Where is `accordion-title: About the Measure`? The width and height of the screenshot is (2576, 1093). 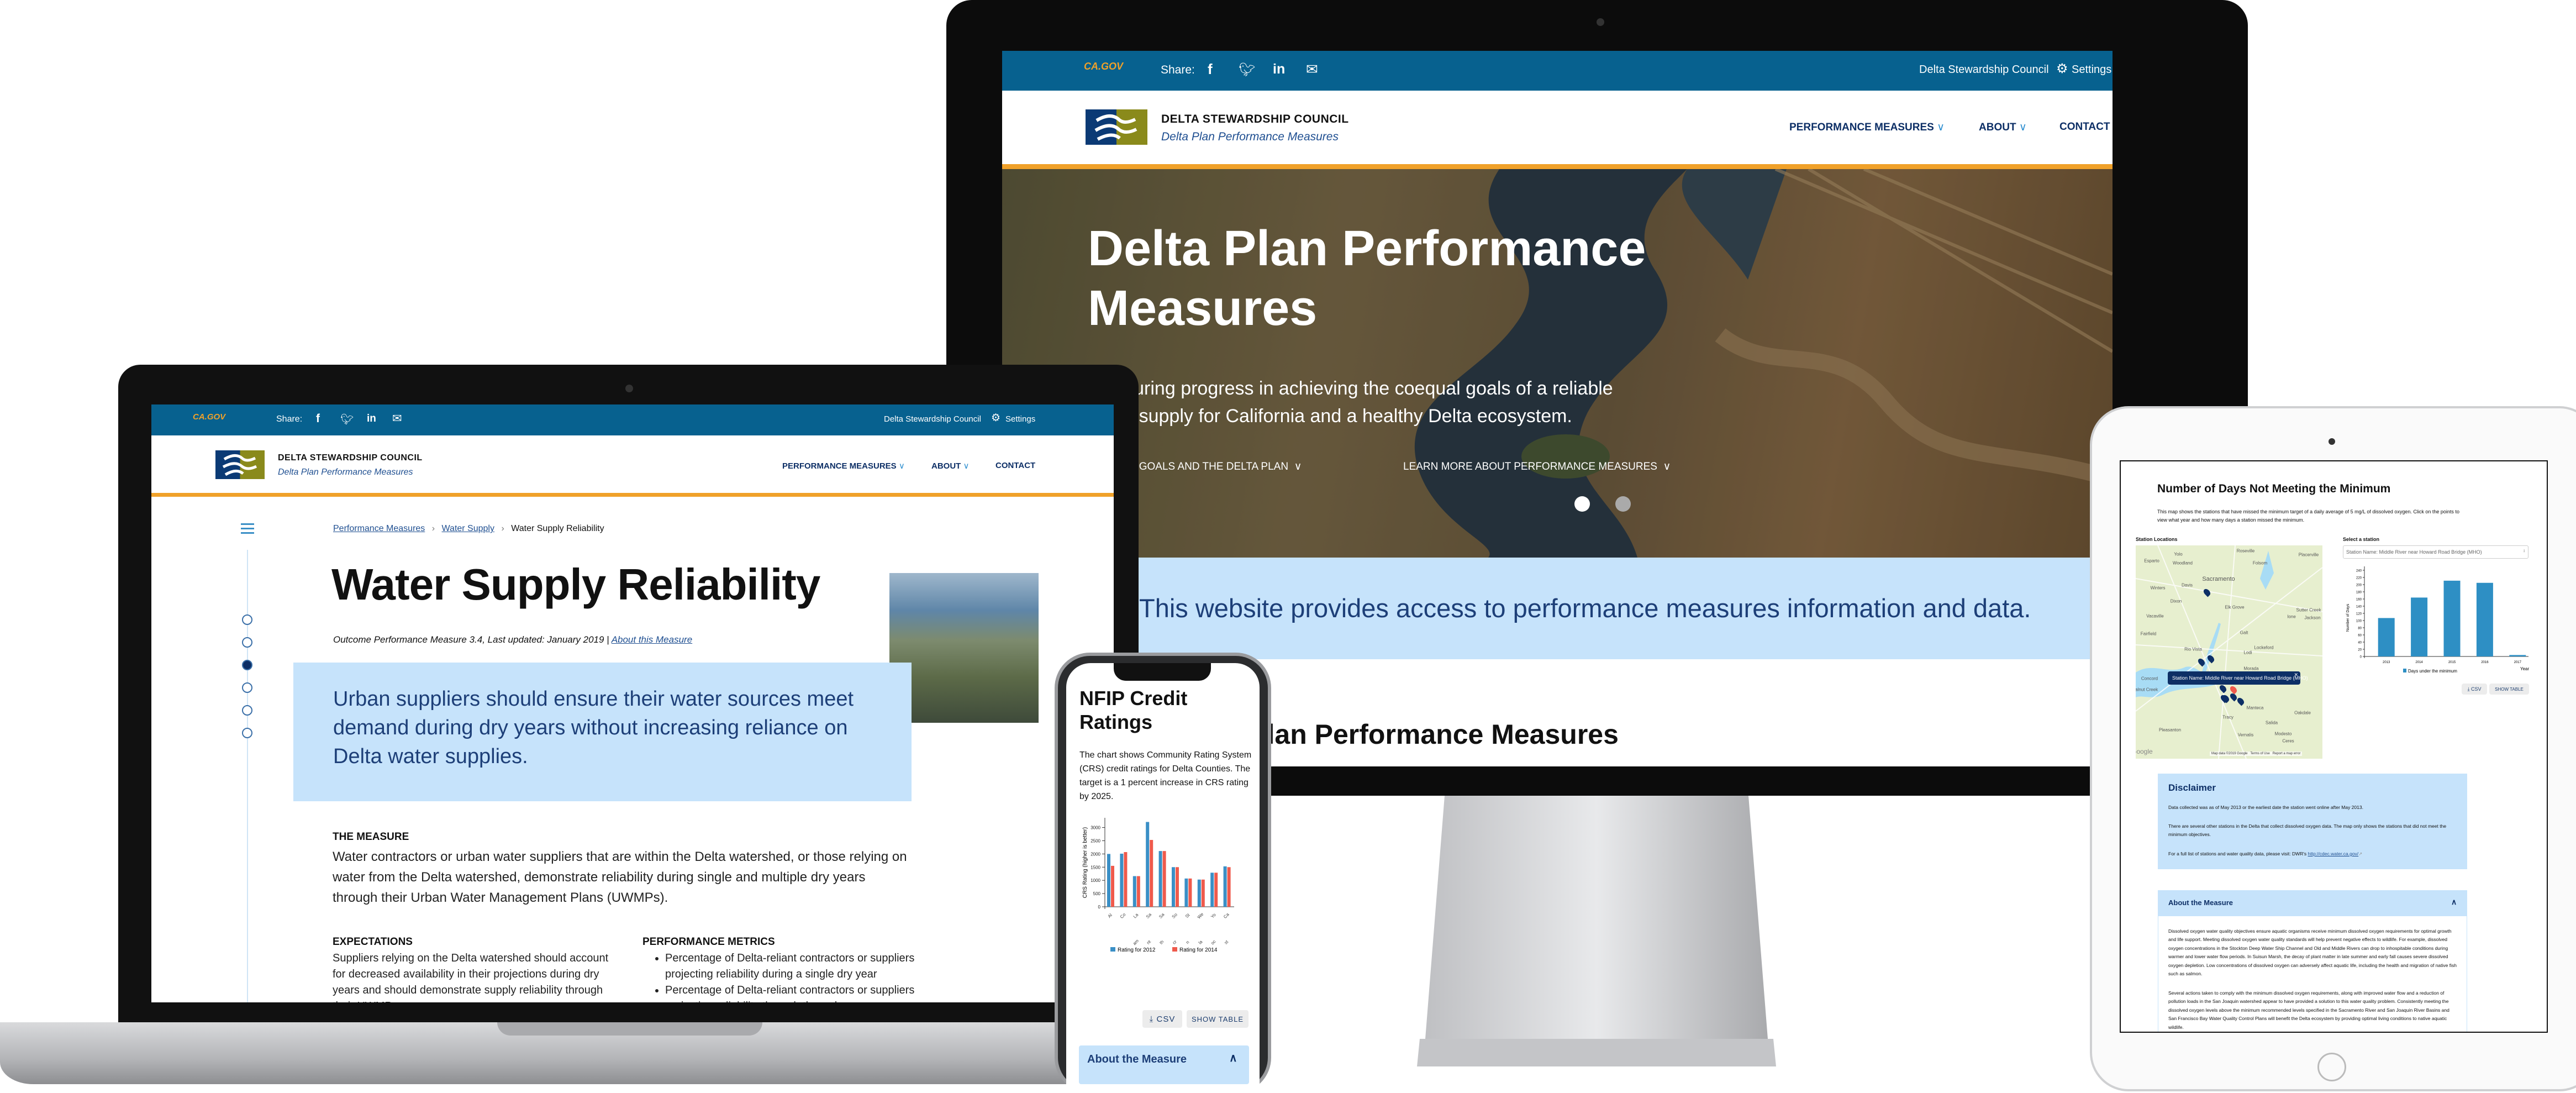
accordion-title: About the Measure is located at coordinates (2200, 902).